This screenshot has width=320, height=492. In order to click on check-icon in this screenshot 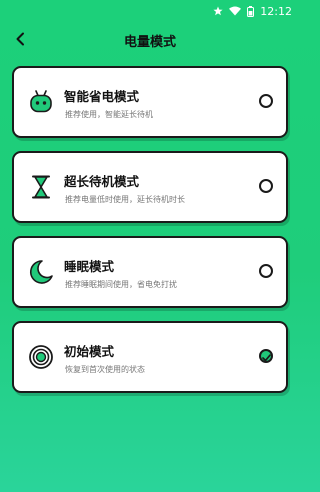, I will do `click(266, 356)`.